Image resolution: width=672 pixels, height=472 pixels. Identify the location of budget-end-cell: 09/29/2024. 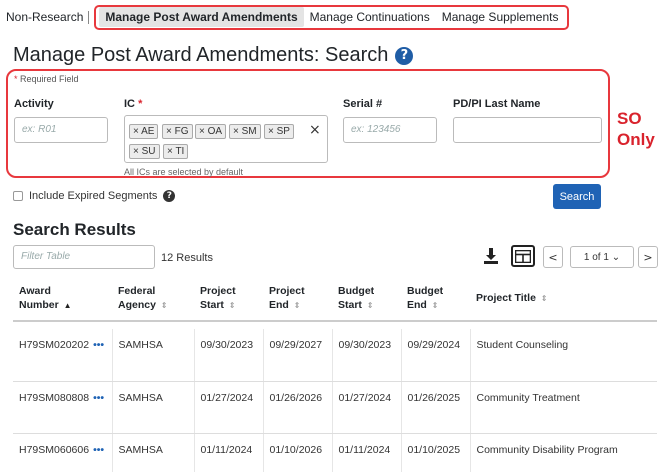
(435, 355).